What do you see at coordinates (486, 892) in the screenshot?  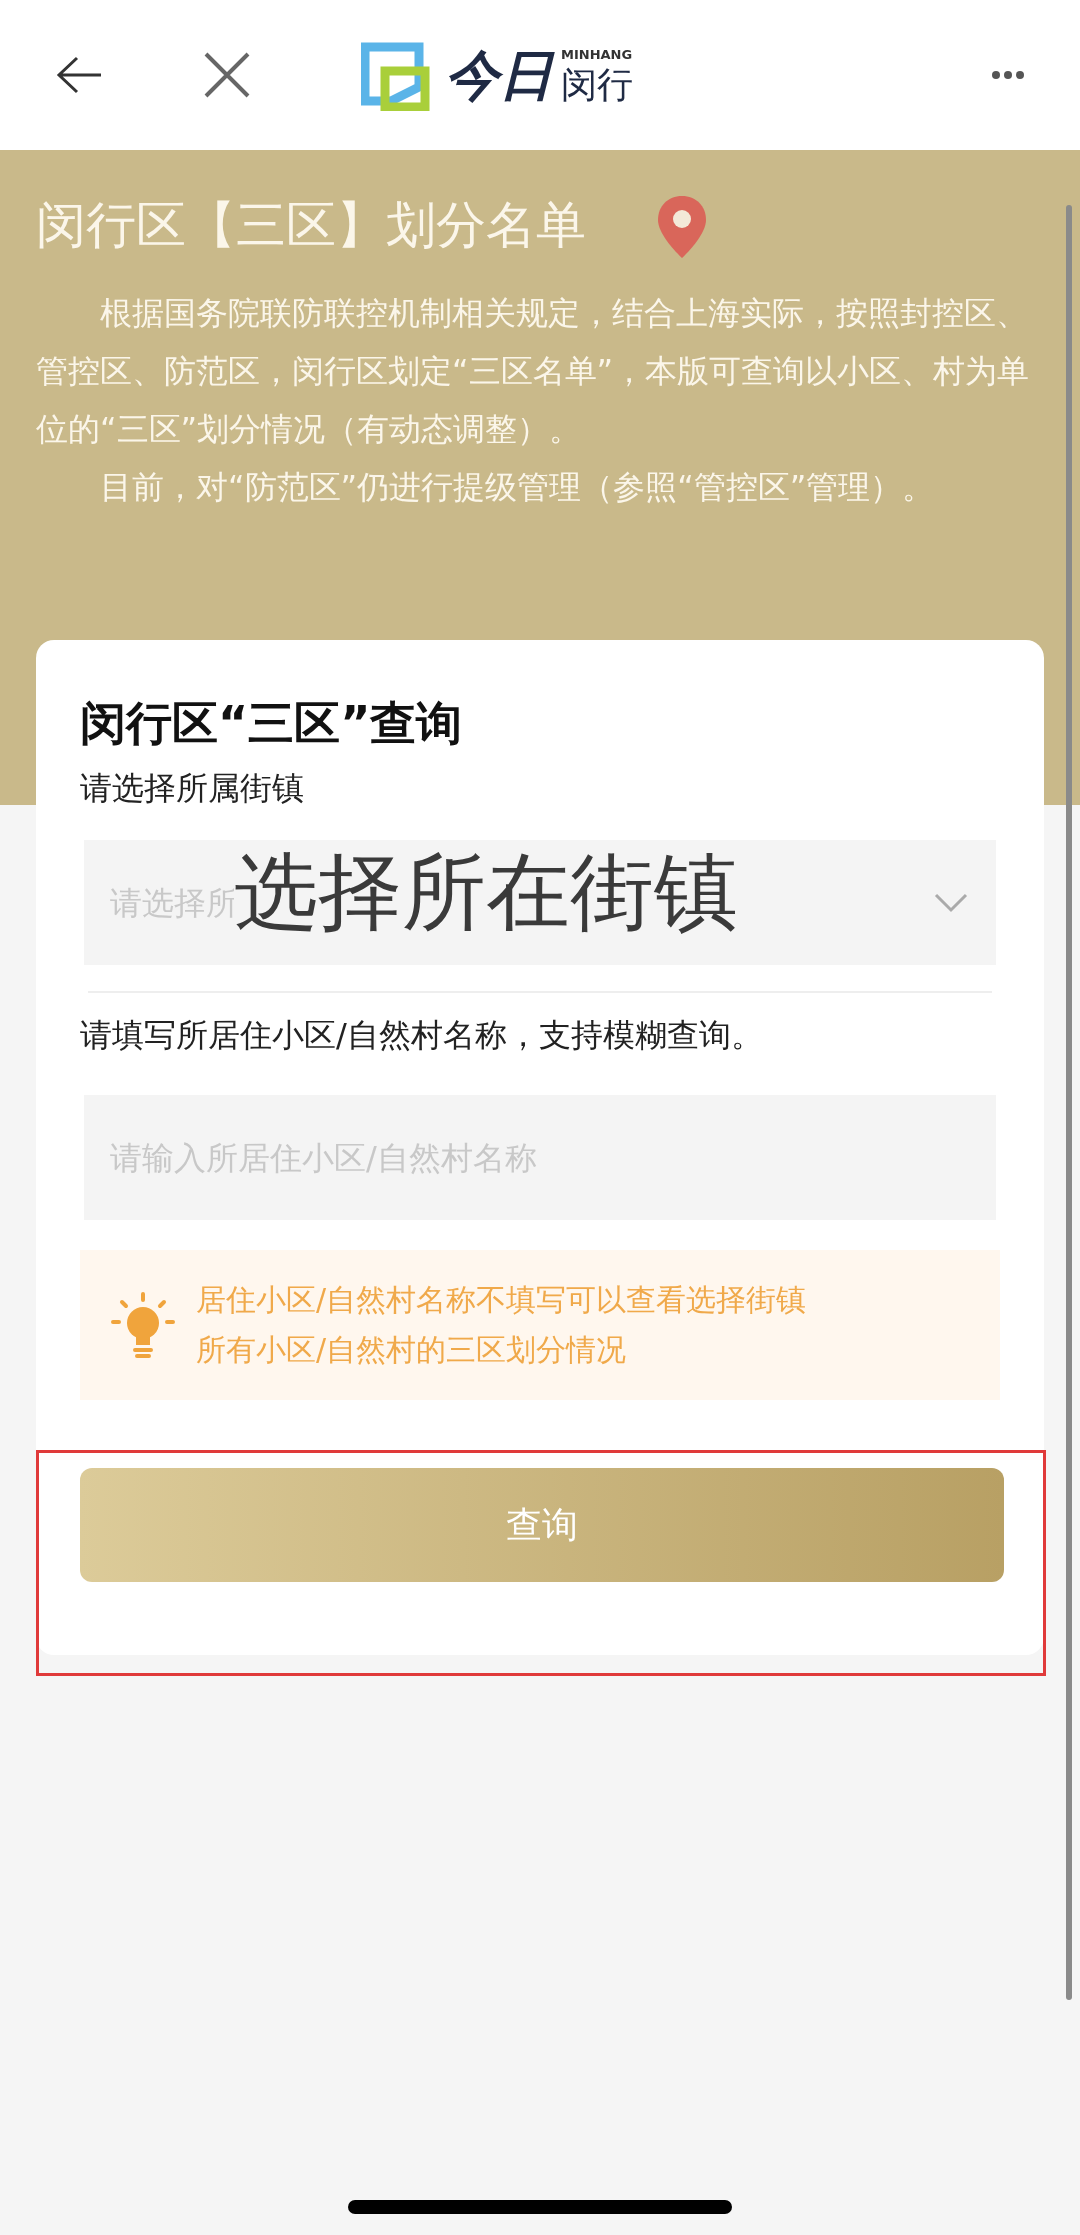 I see `overlay-caption: 选择所在街镇` at bounding box center [486, 892].